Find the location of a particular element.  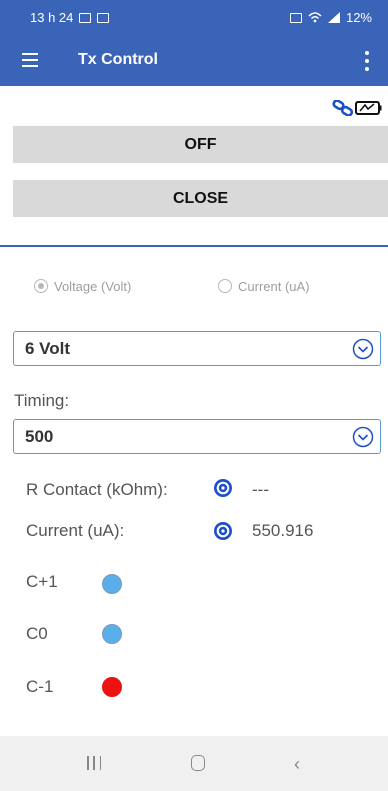

voltage-select-value: 6 Volt is located at coordinates (48, 348).